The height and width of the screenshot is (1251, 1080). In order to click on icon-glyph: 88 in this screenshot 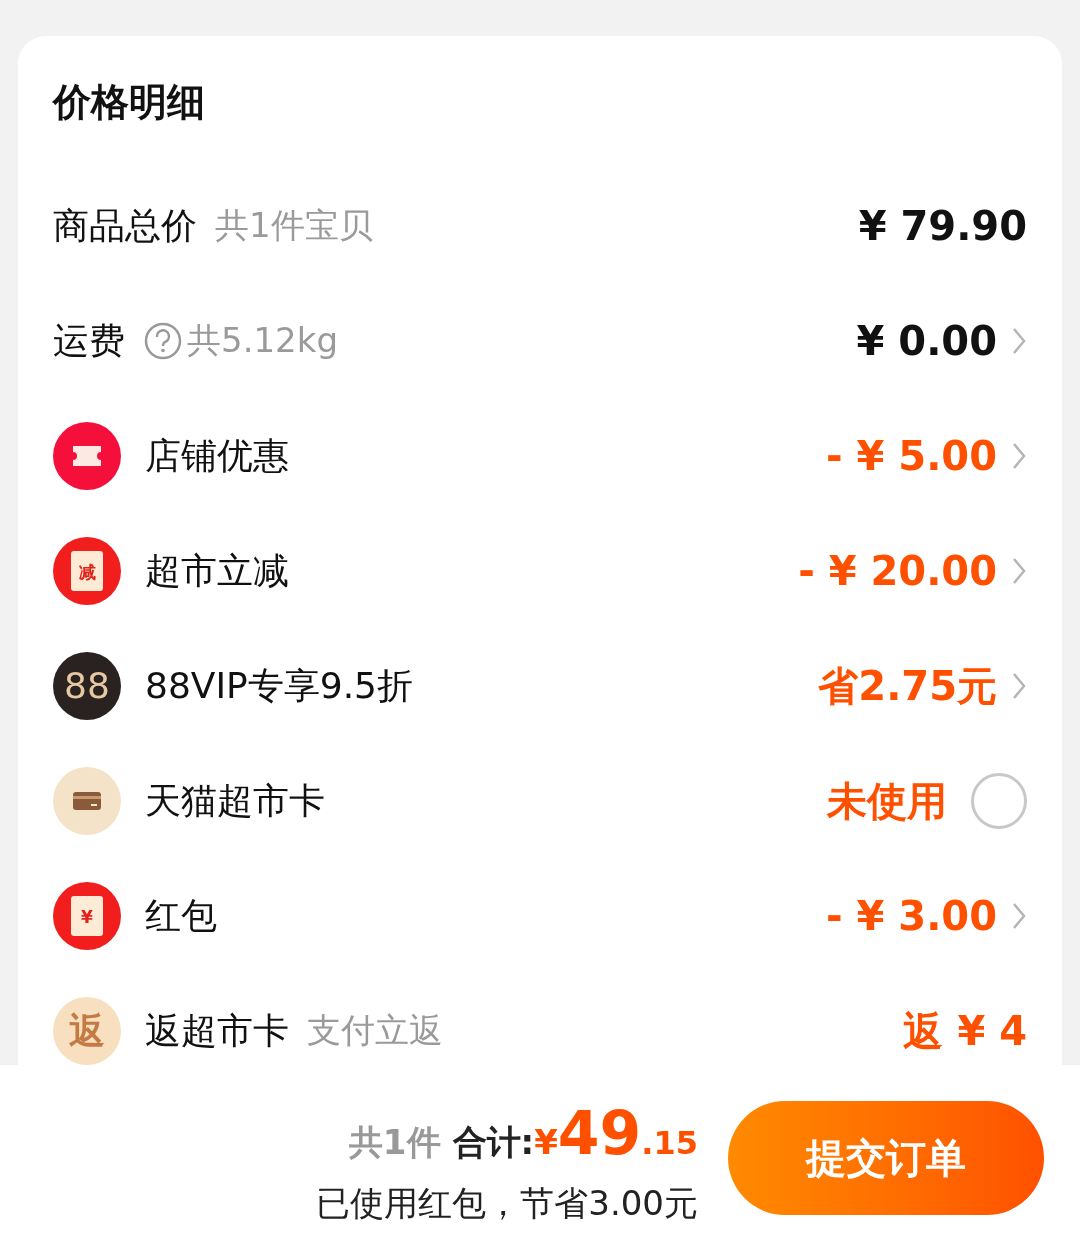, I will do `click(87, 685)`.